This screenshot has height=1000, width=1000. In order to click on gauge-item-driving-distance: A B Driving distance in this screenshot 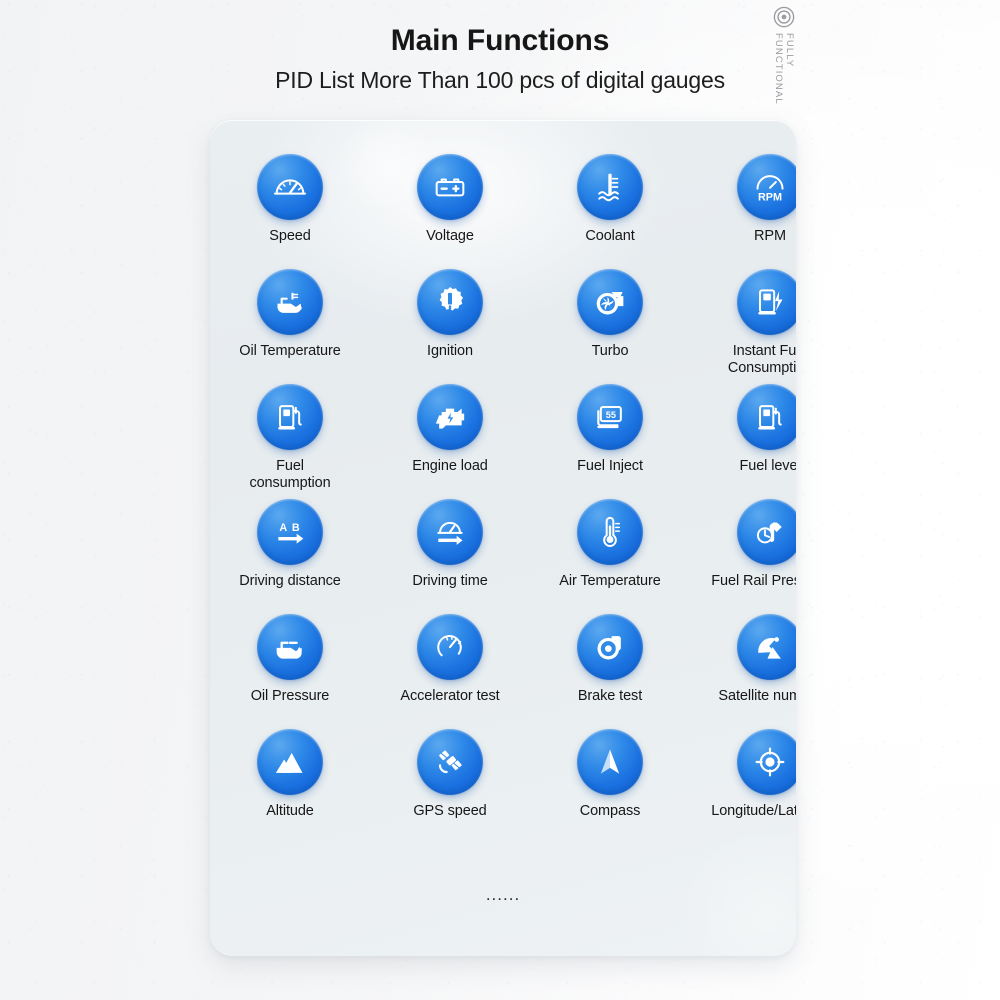, I will do `click(290, 556)`.